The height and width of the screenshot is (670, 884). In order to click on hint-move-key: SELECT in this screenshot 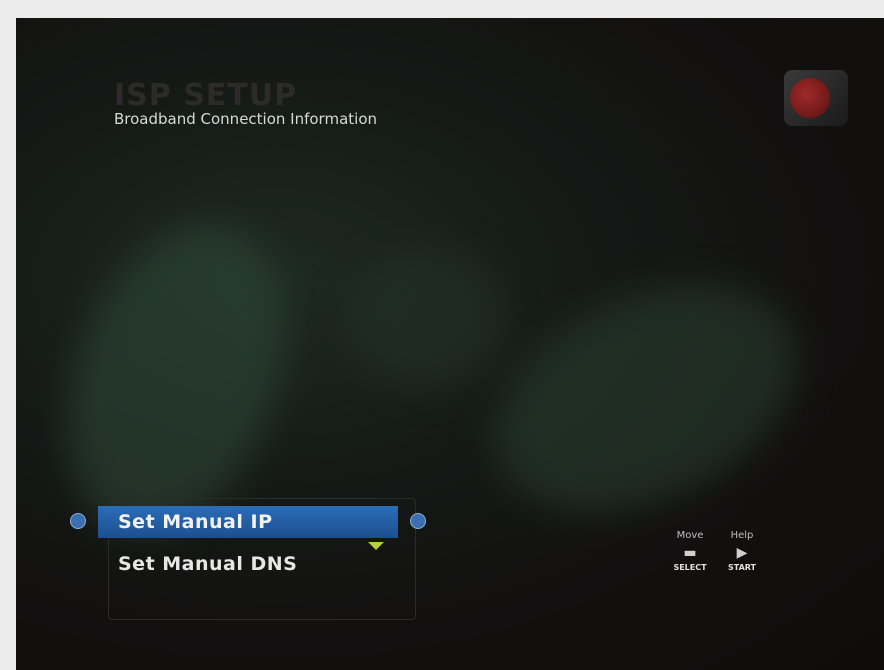, I will do `click(690, 567)`.